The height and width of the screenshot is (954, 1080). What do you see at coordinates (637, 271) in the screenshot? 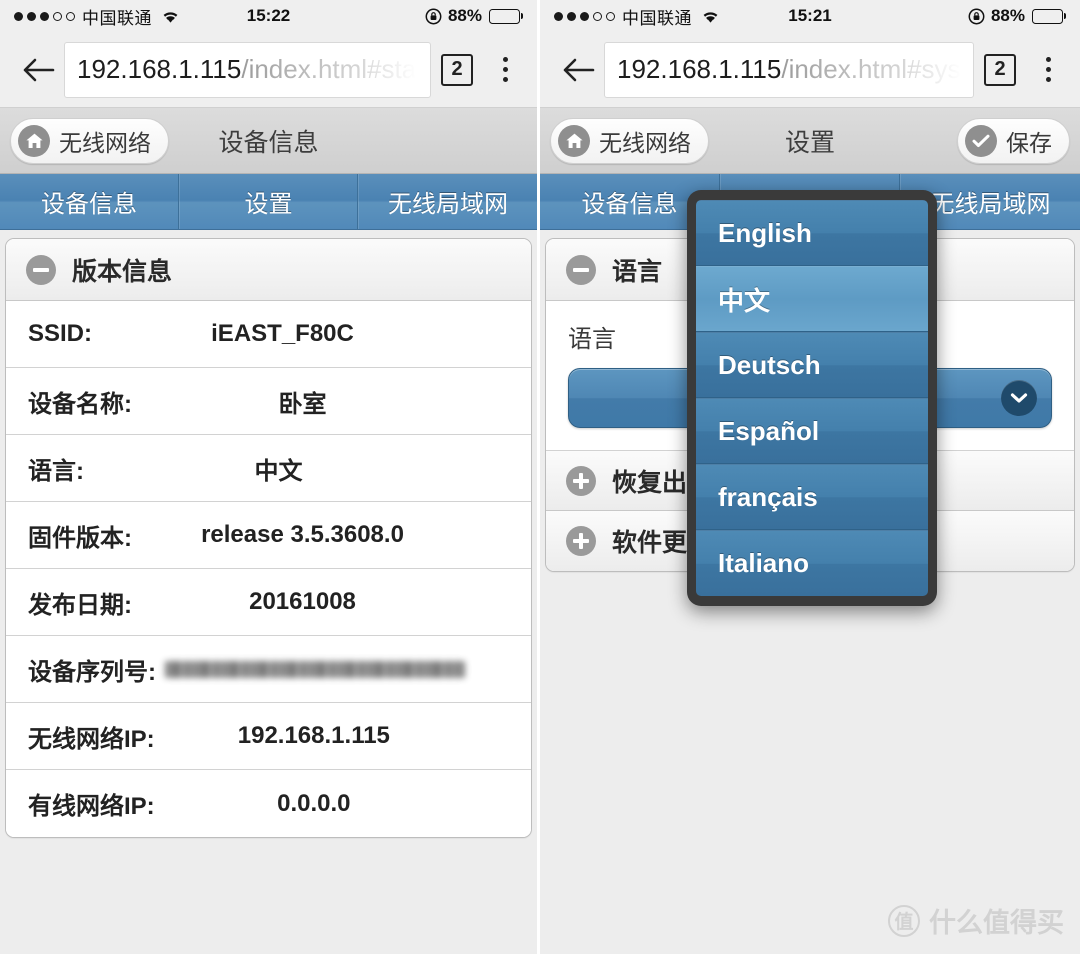
I see `section-title: 语言` at bounding box center [637, 271].